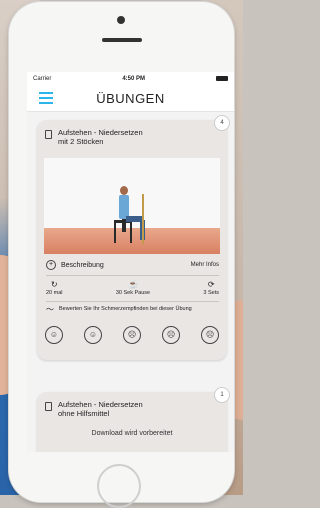  What do you see at coordinates (82, 265) in the screenshot?
I see `description-label: Beschreibung` at bounding box center [82, 265].